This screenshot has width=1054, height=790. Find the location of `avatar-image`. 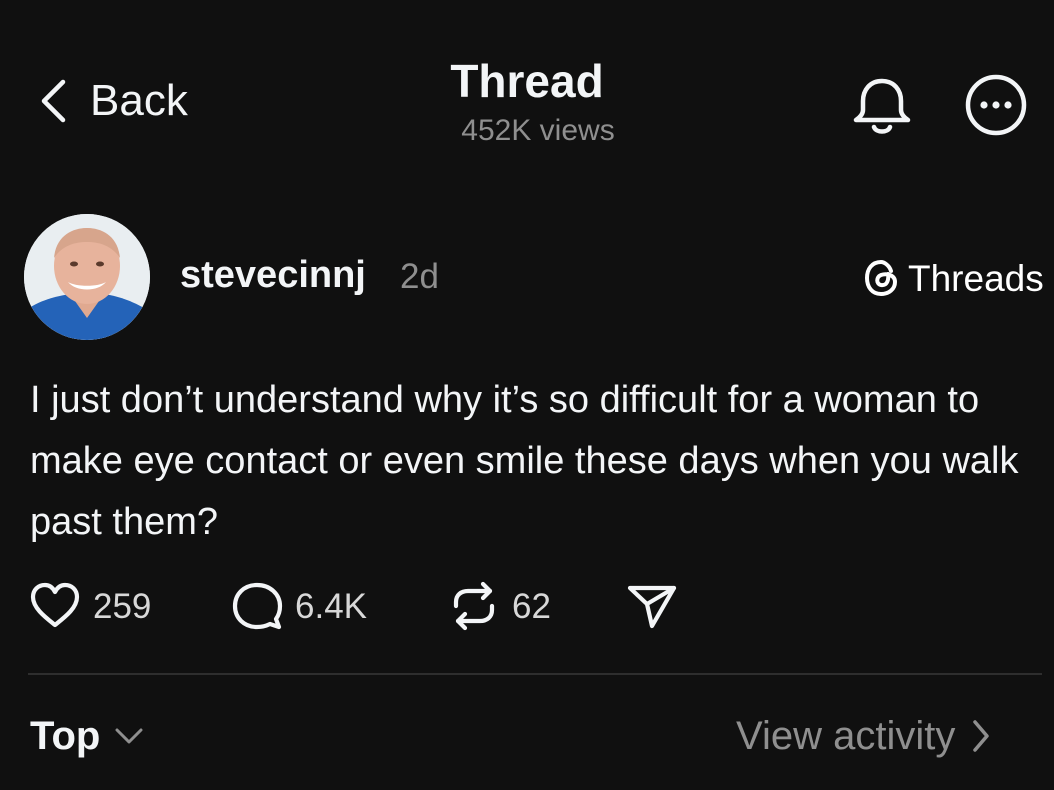

avatar-image is located at coordinates (87, 277).